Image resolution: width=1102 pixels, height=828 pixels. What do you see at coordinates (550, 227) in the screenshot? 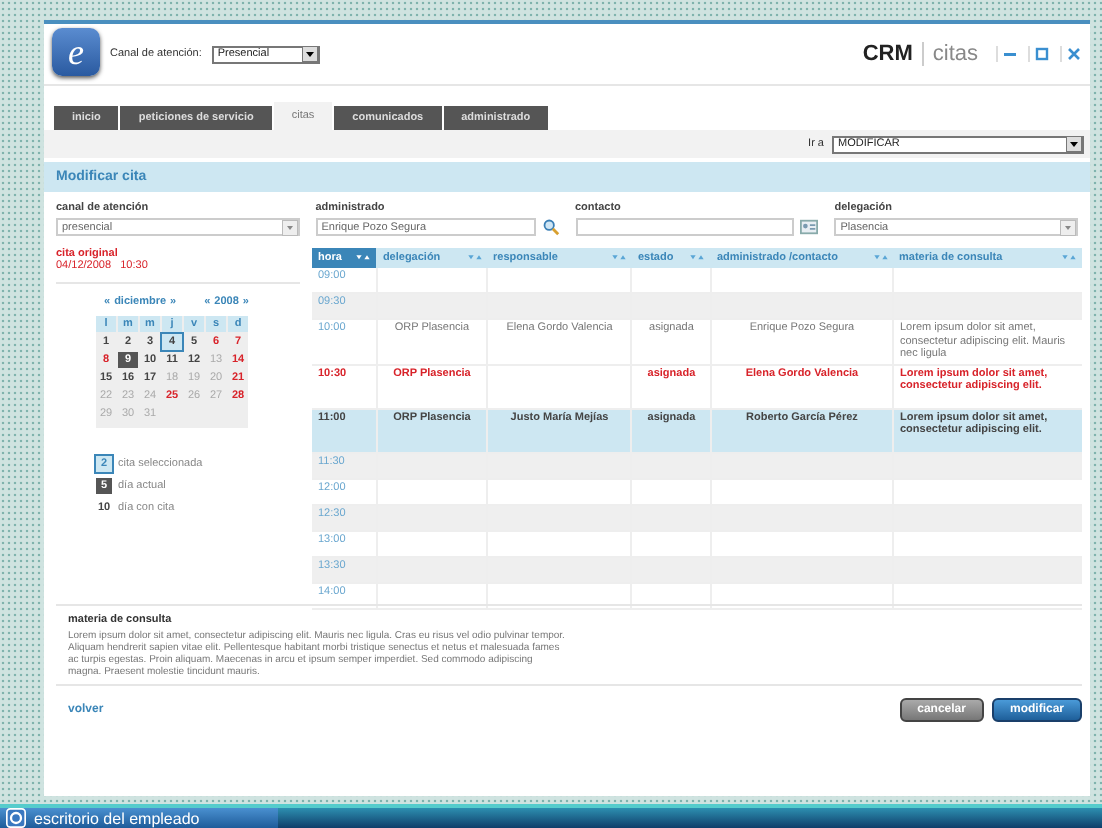
I see `search-icon` at bounding box center [550, 227].